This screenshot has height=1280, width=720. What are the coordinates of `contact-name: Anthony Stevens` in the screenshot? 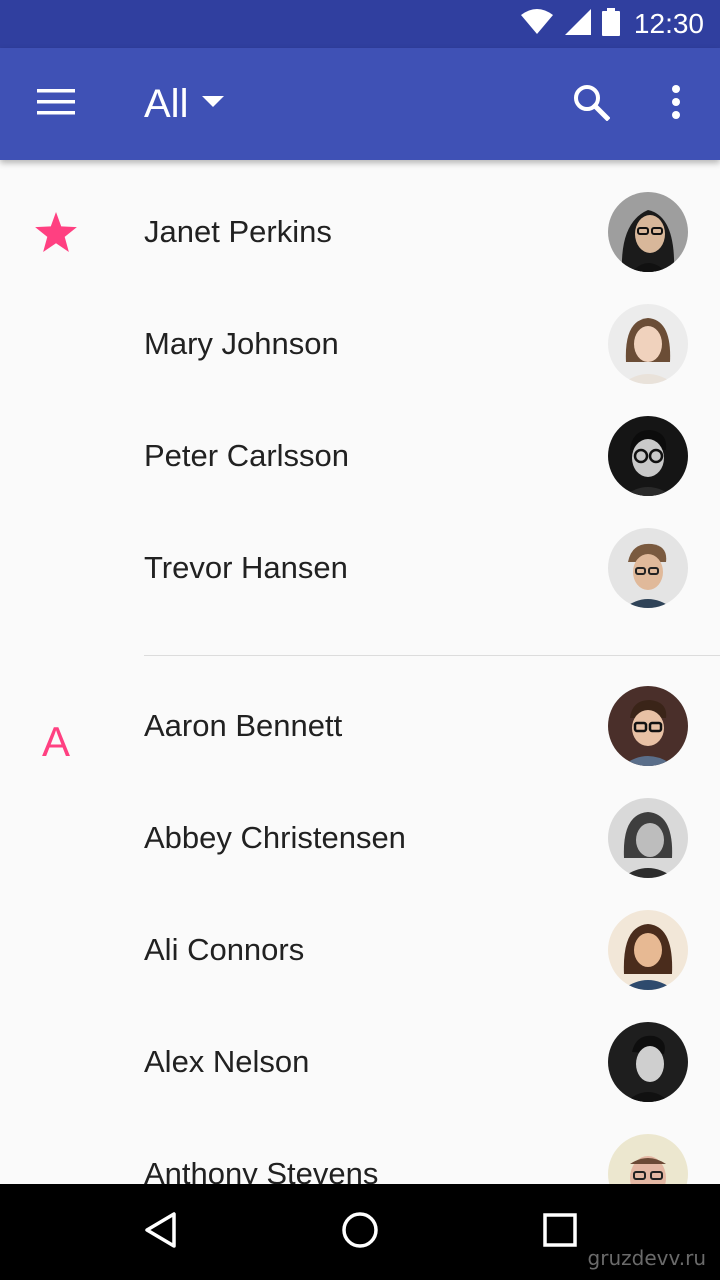 It's located at (261, 1170).